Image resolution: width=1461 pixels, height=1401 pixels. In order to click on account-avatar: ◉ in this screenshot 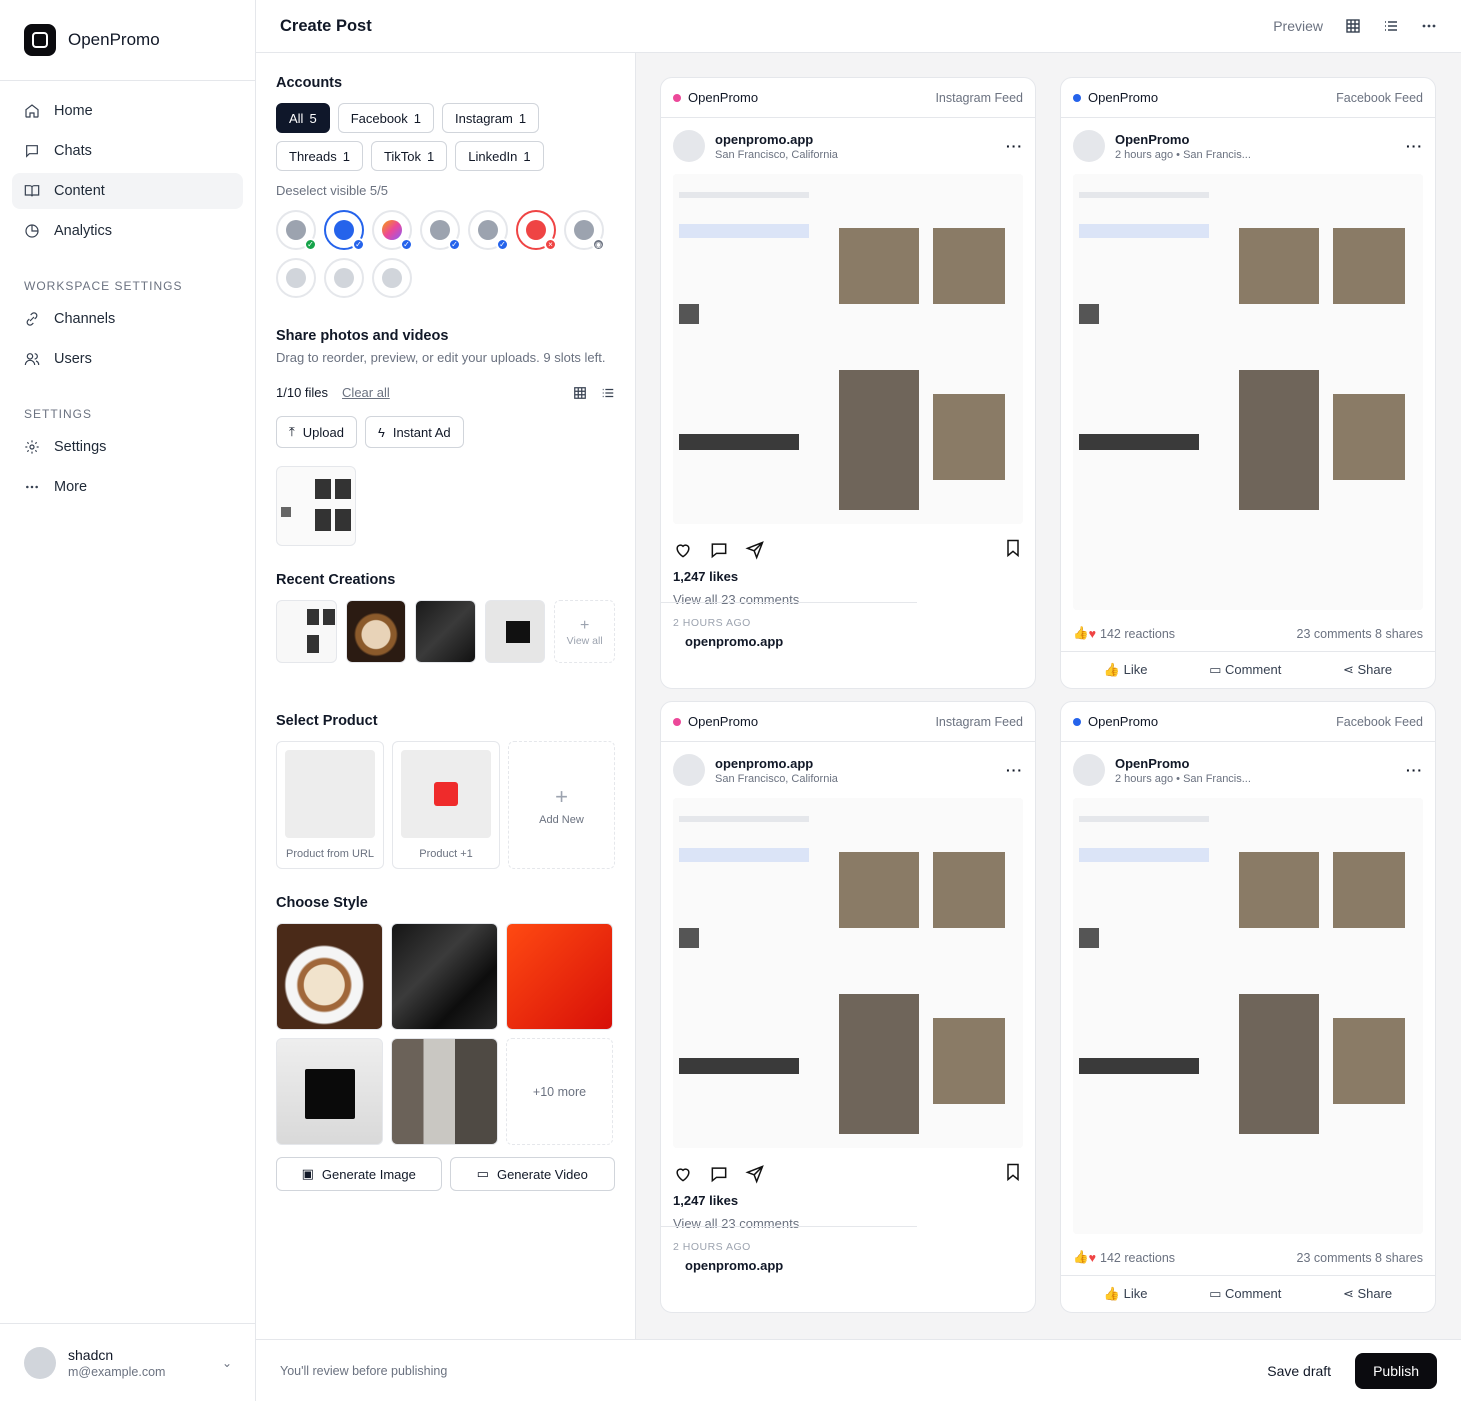, I will do `click(584, 230)`.